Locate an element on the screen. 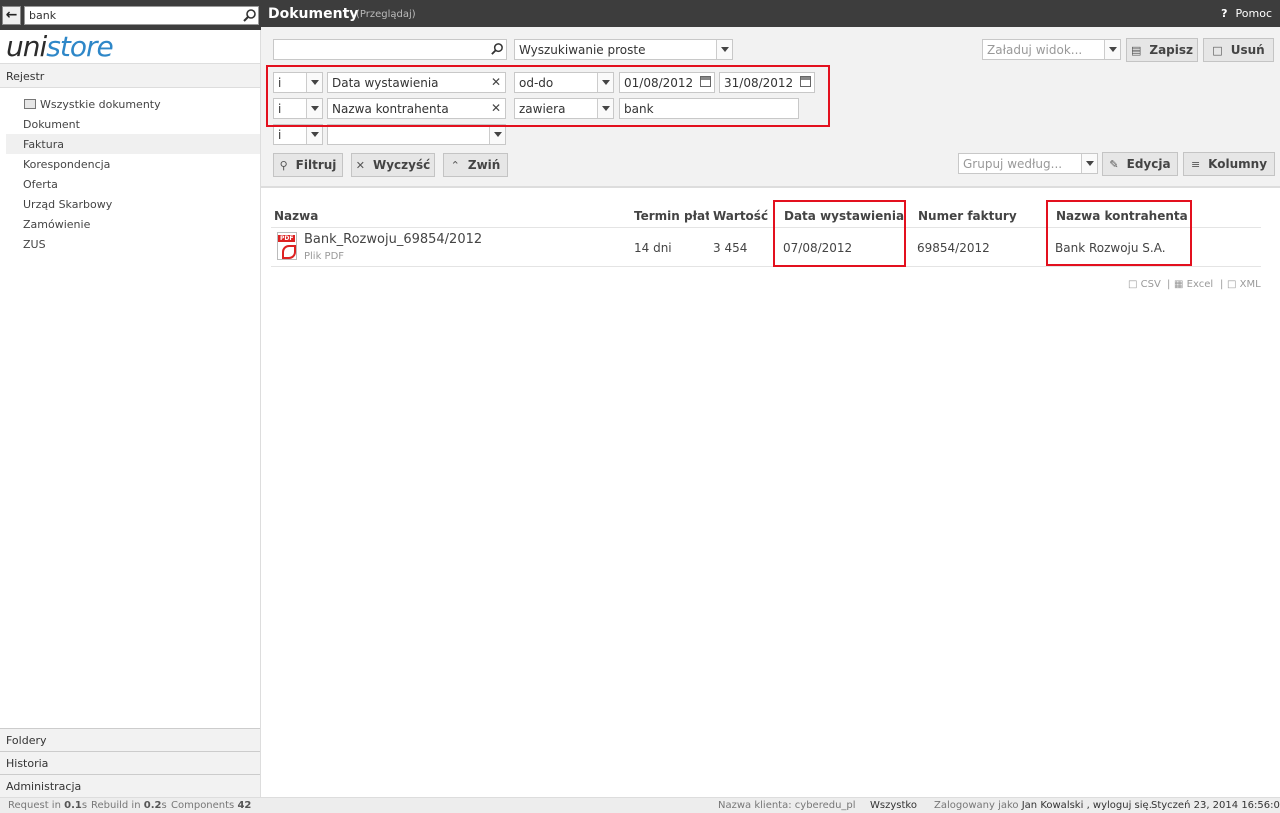  edit-button: ✎ Edycja is located at coordinates (1140, 164).